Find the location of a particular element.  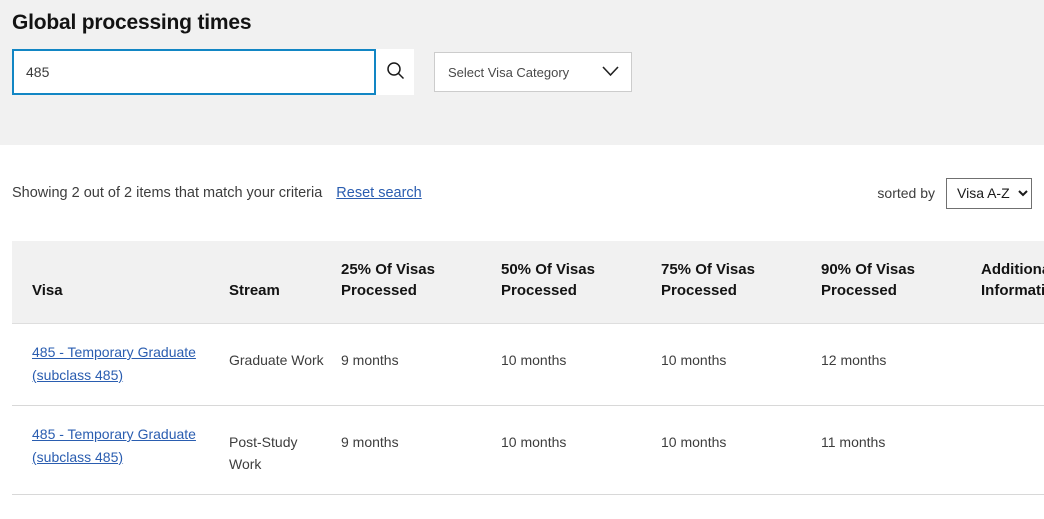

column-header-p90: 90% Of Visas Processed is located at coordinates (901, 282).